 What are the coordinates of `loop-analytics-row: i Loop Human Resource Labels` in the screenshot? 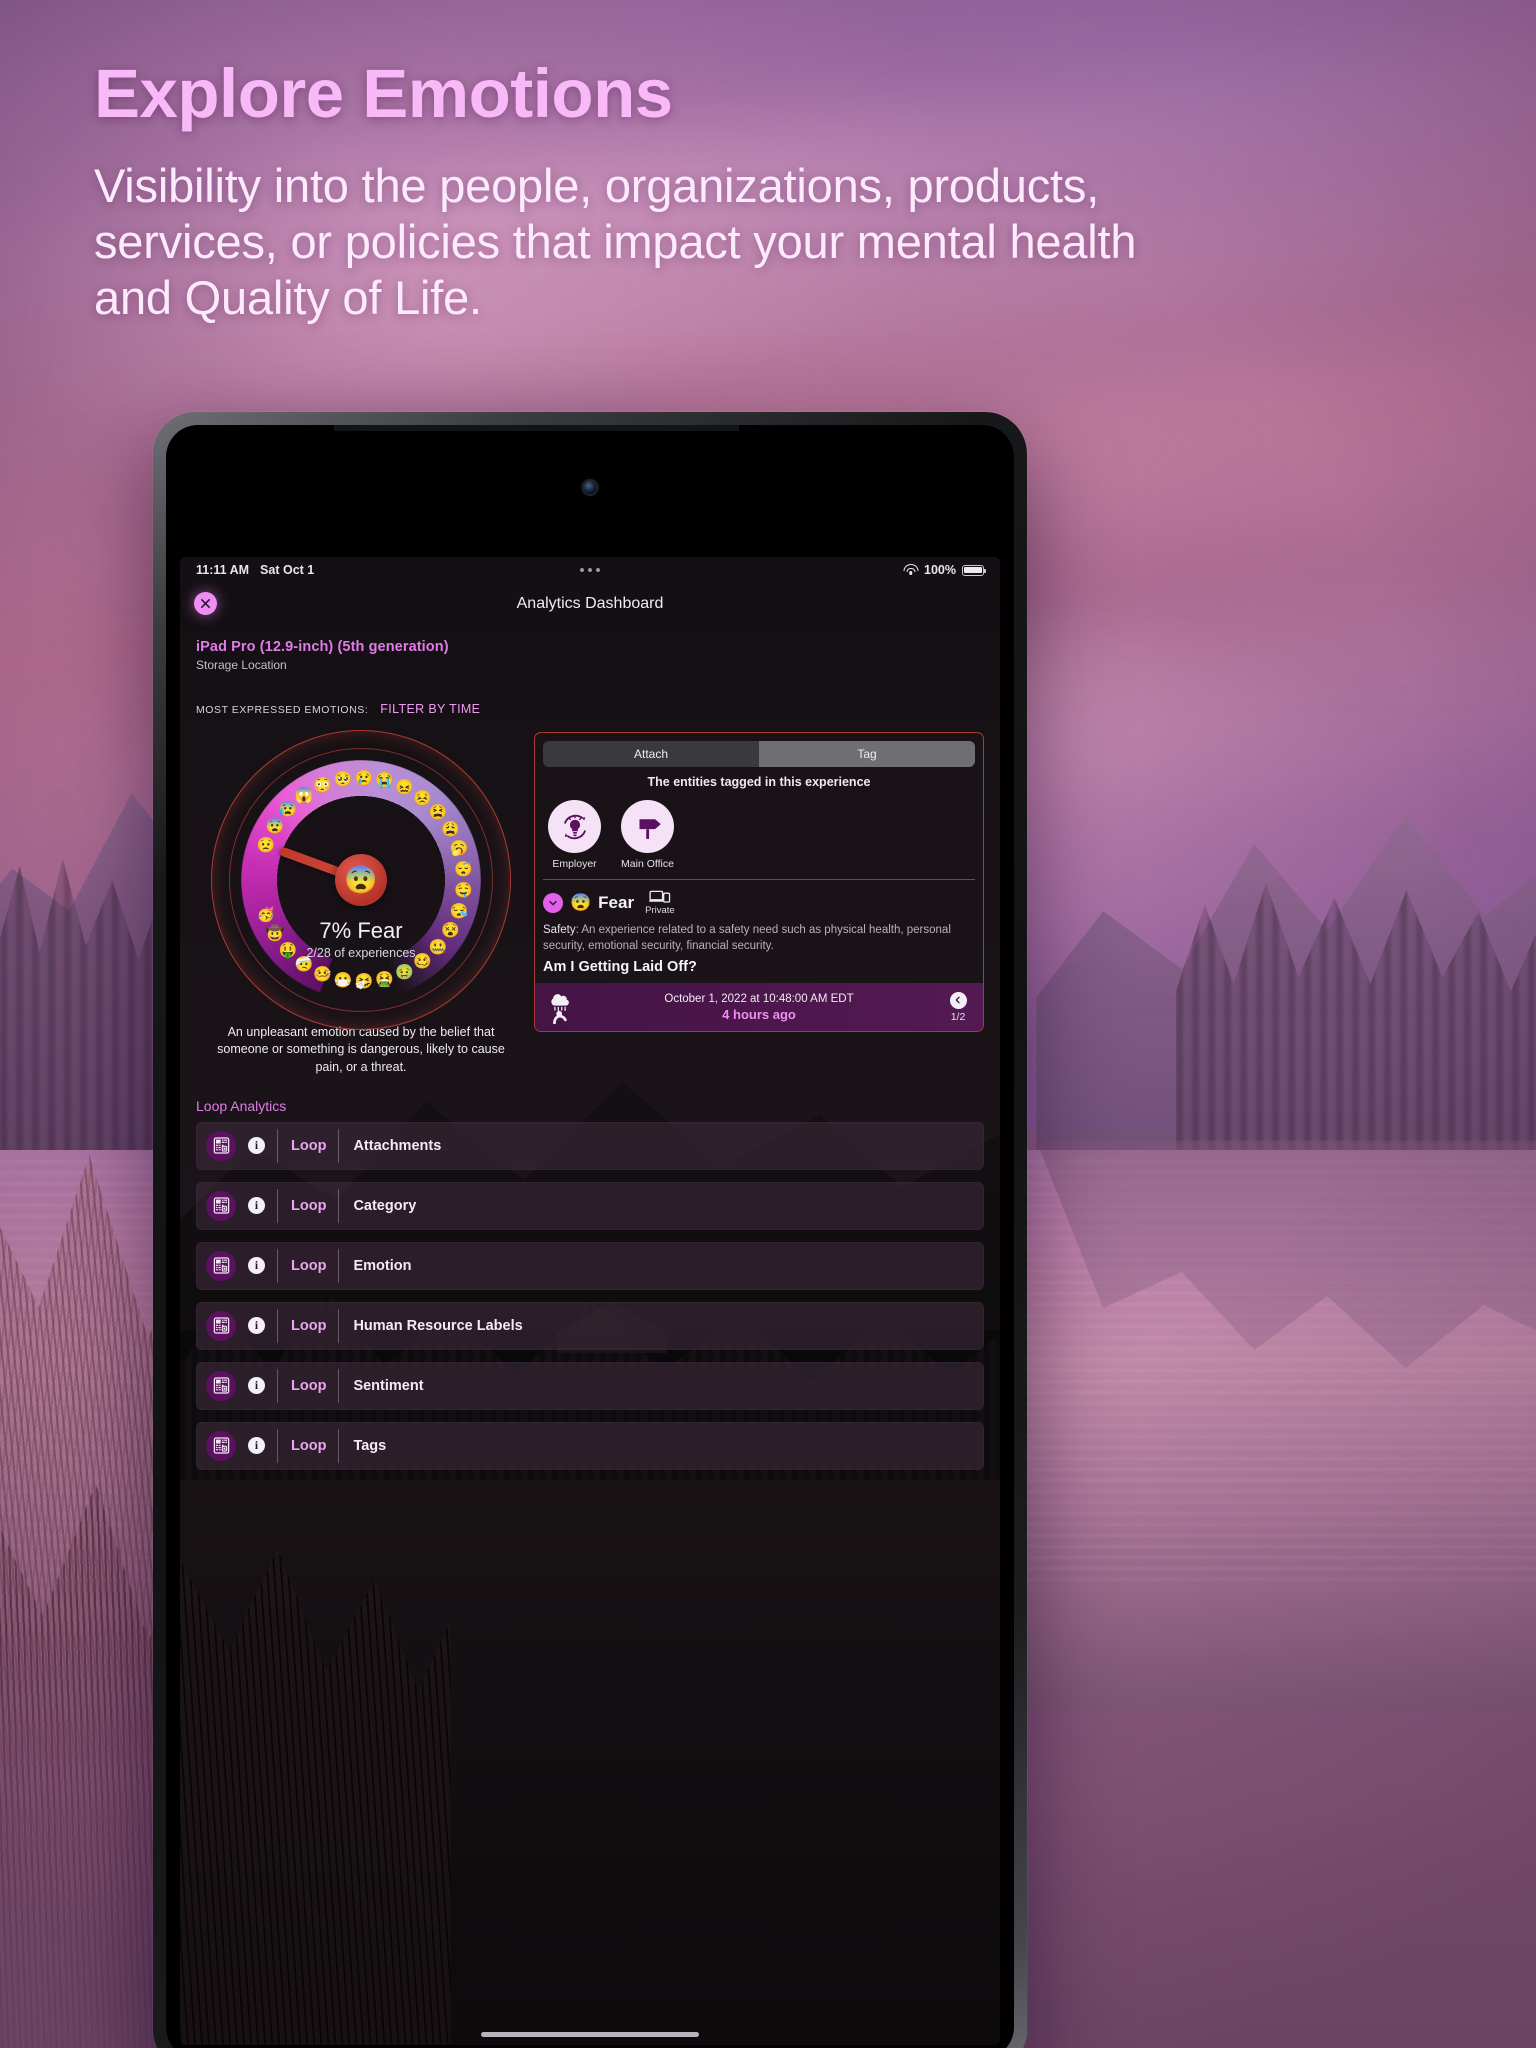 It's located at (590, 1325).